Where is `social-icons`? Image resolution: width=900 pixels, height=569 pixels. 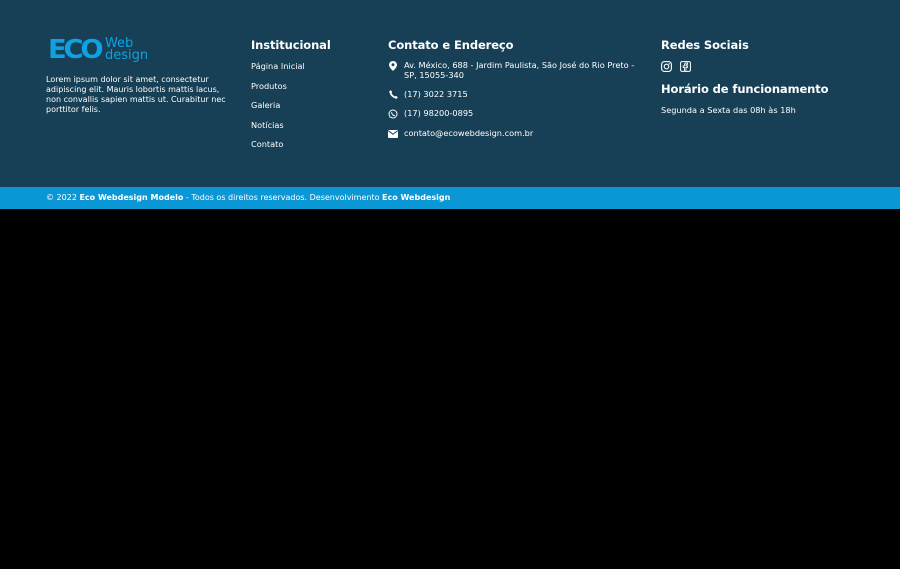 social-icons is located at coordinates (771, 67).